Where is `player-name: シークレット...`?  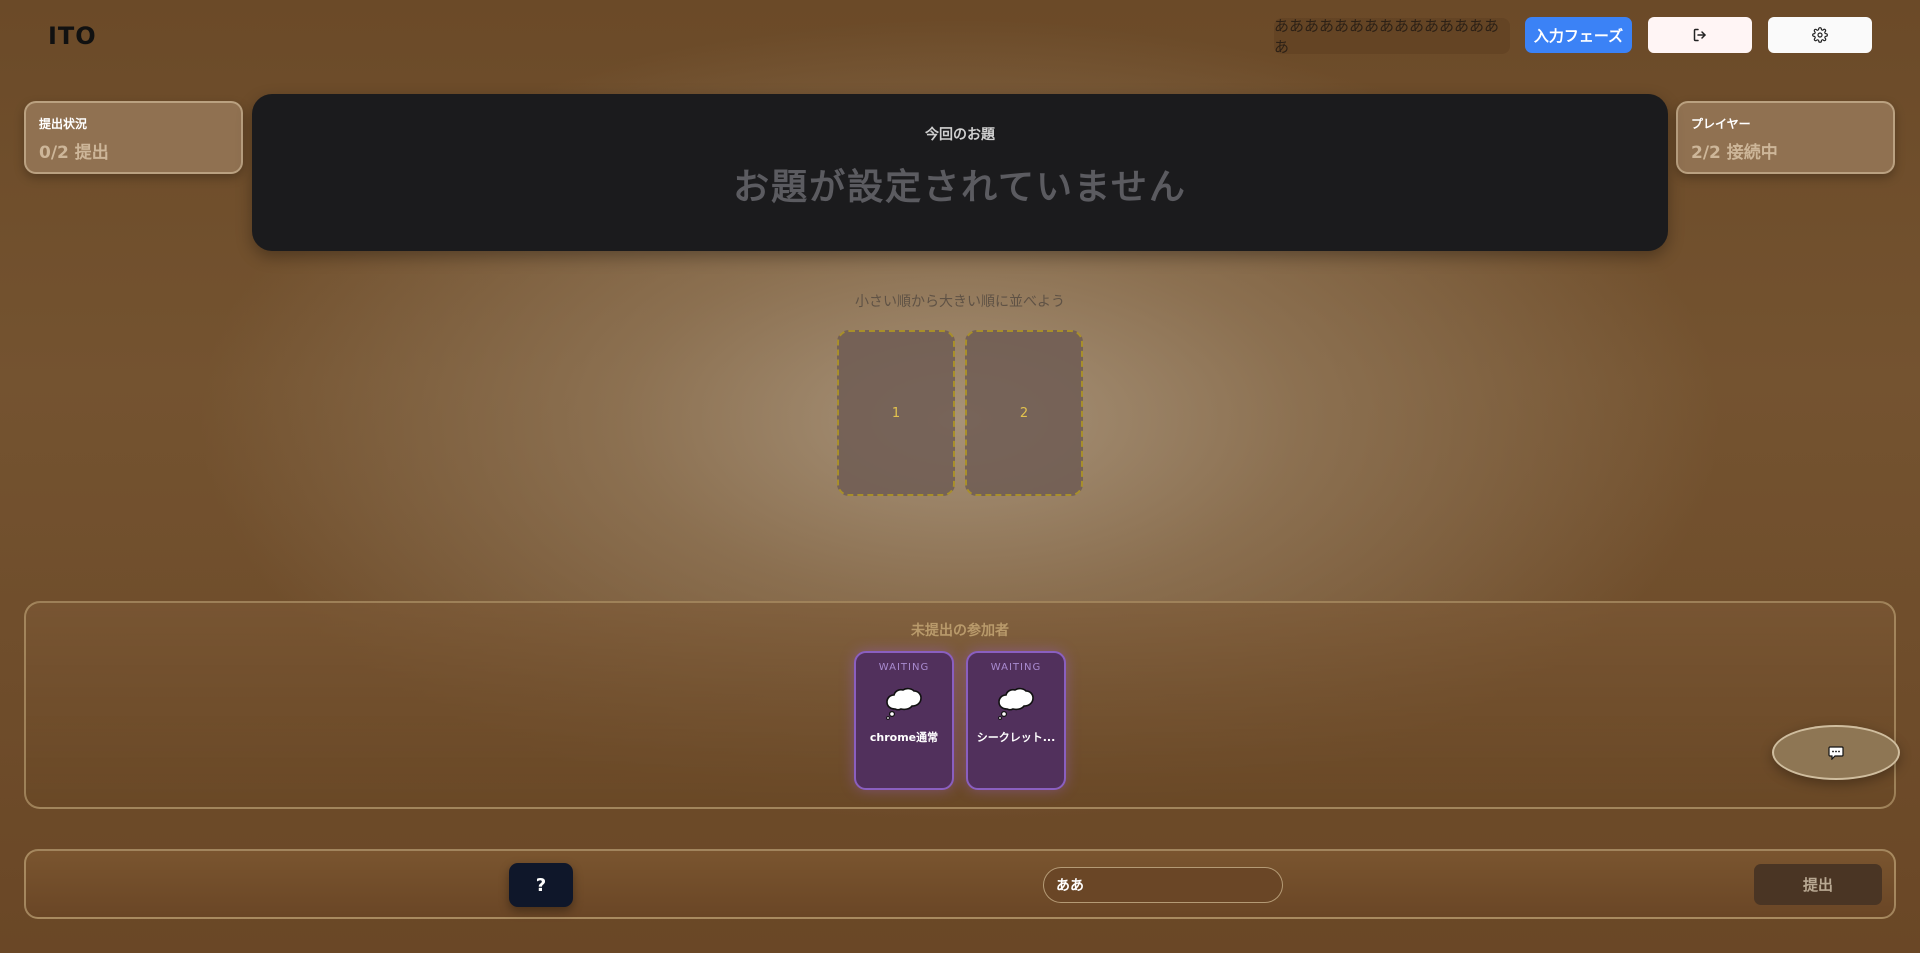
player-name: シークレット... is located at coordinates (1016, 737).